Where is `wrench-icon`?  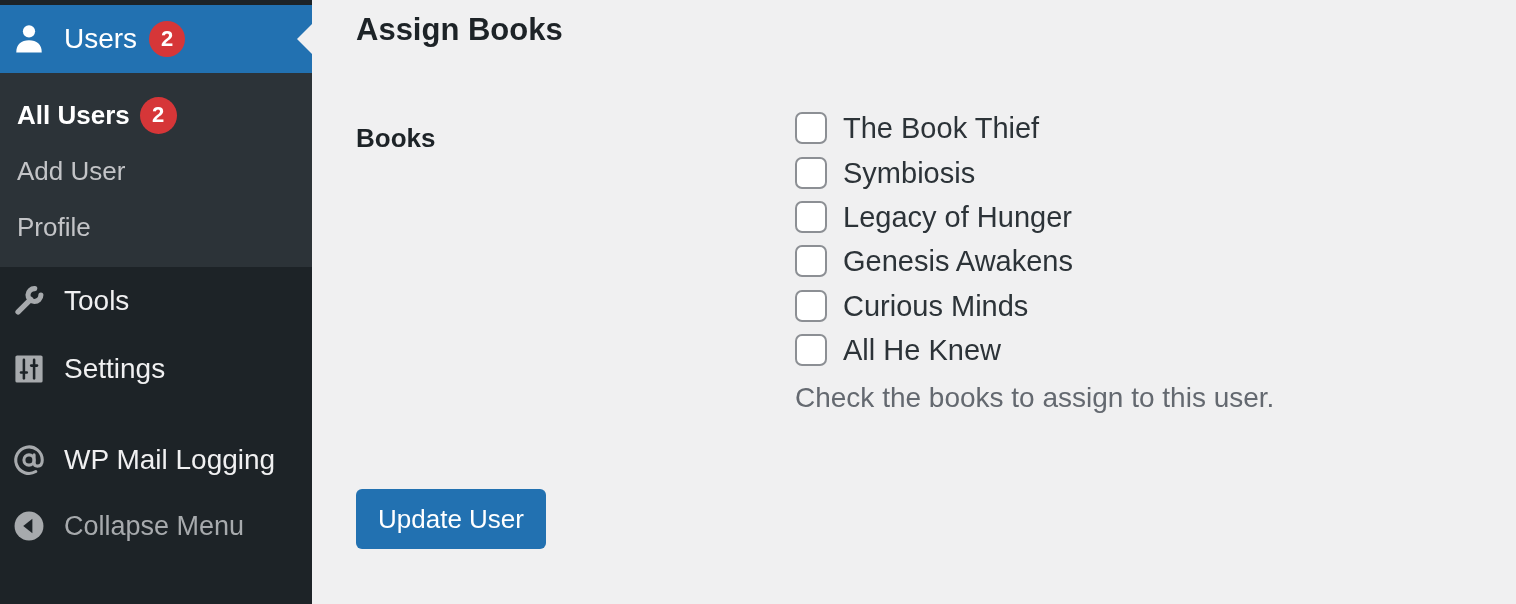 wrench-icon is located at coordinates (29, 301).